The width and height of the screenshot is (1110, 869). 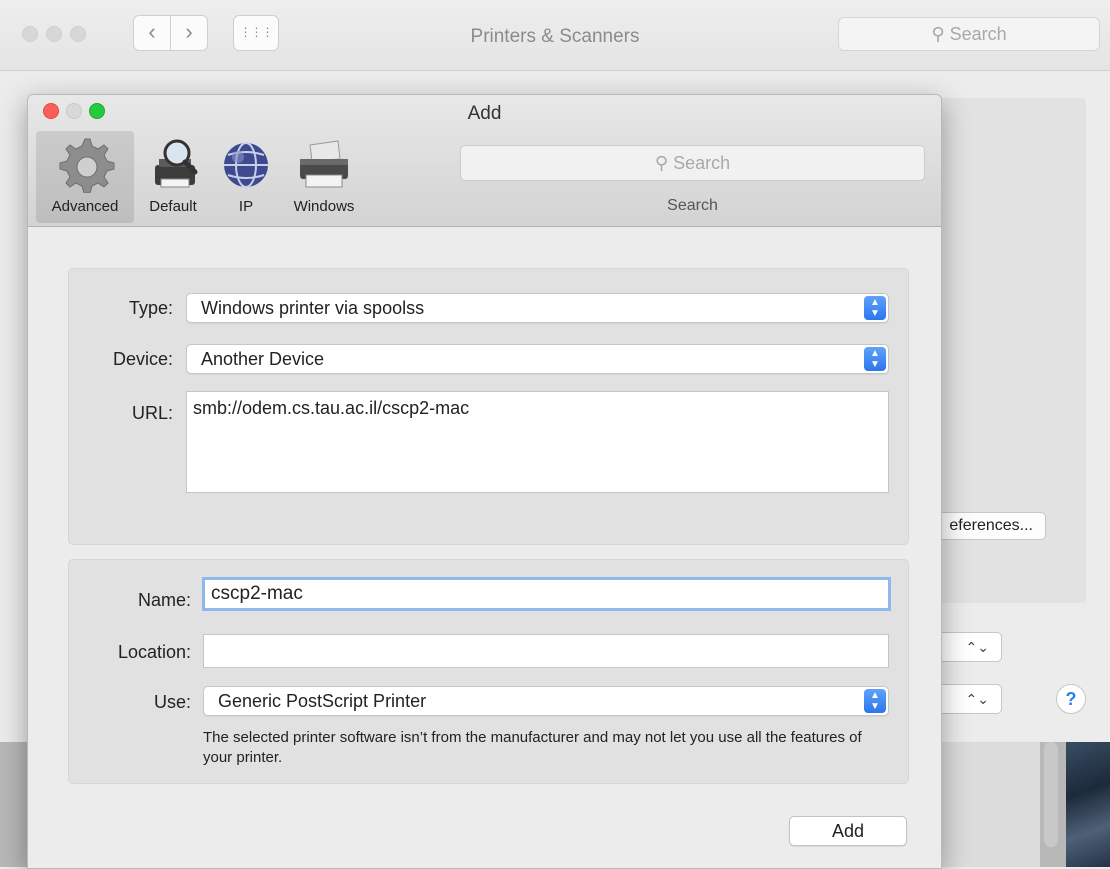 I want to click on tab-default-label: Default, so click(x=173, y=206).